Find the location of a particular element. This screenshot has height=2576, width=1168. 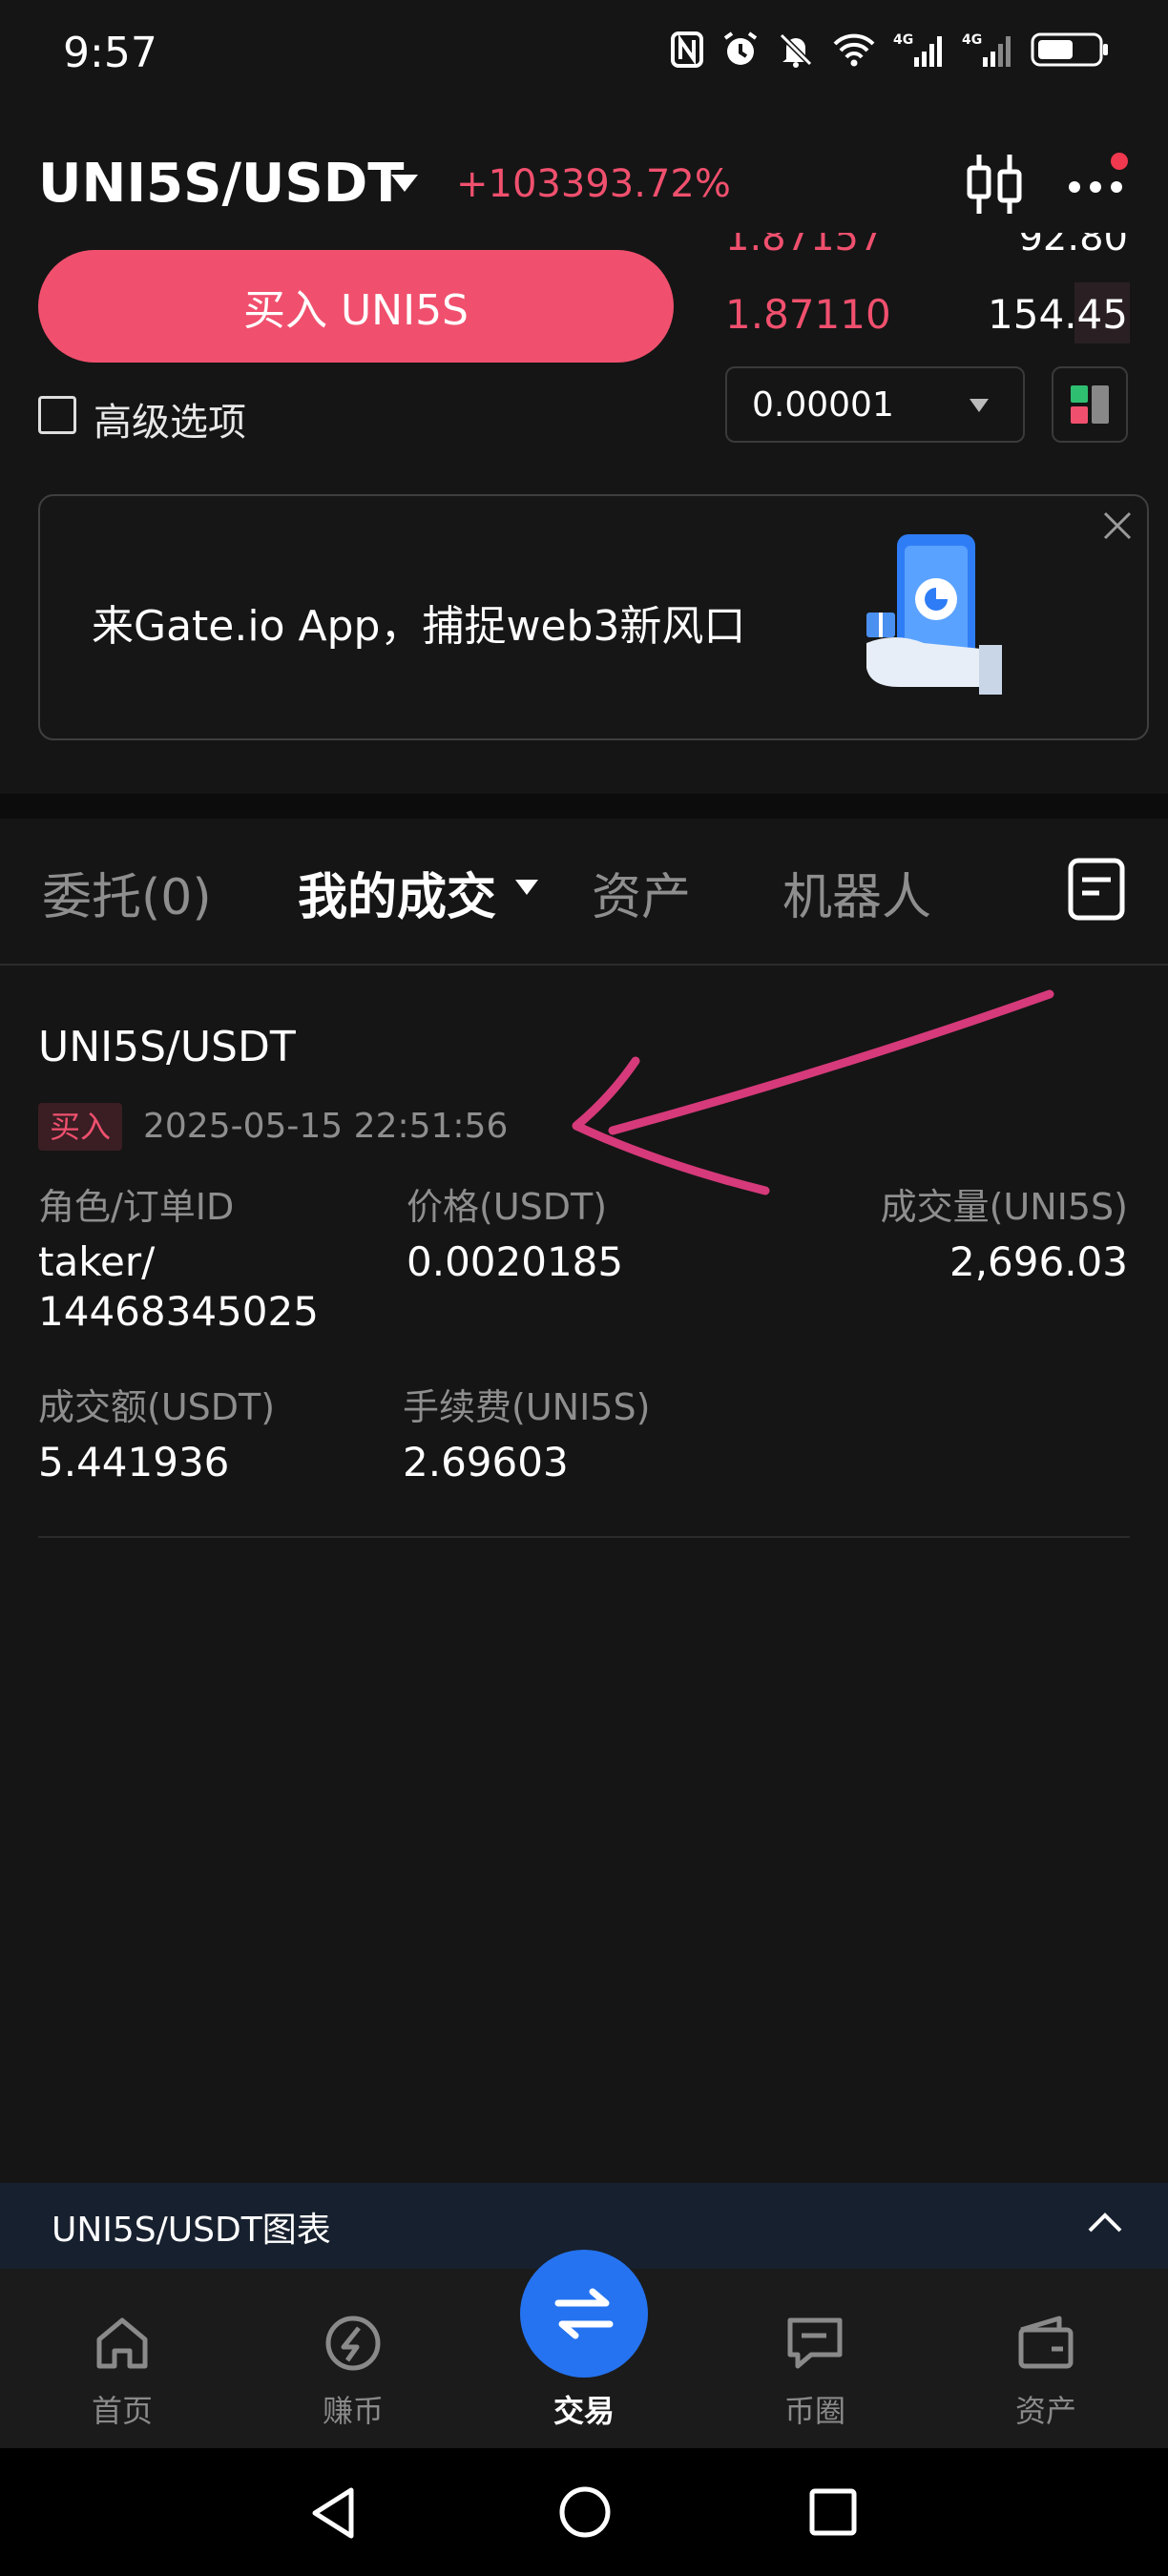

annotation-arrow-icon is located at coordinates (813, 1092).